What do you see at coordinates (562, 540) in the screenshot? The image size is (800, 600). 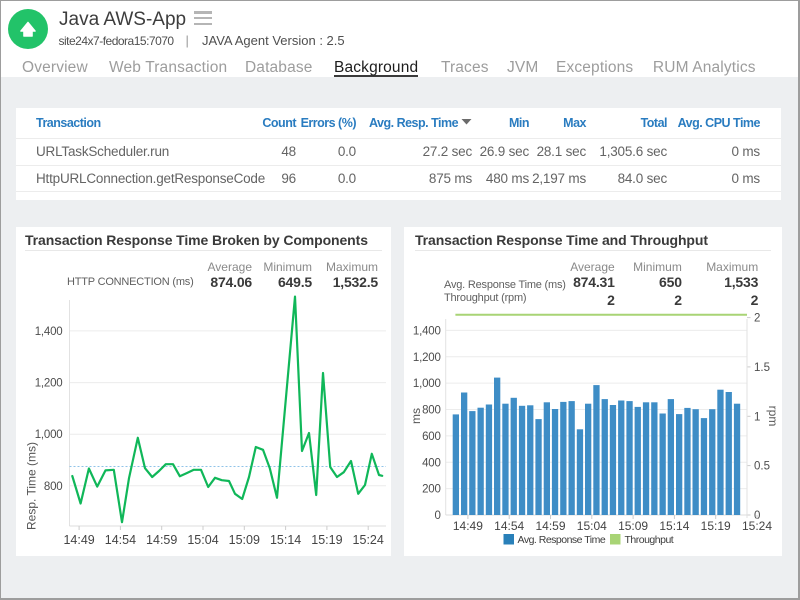 I see `svg-text: Avg. Response Time` at bounding box center [562, 540].